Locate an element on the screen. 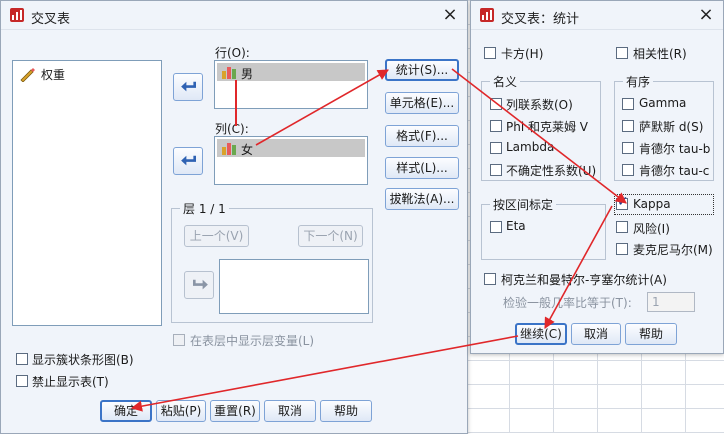  show-layer-variables-checkbox is located at coordinates (179, 340).